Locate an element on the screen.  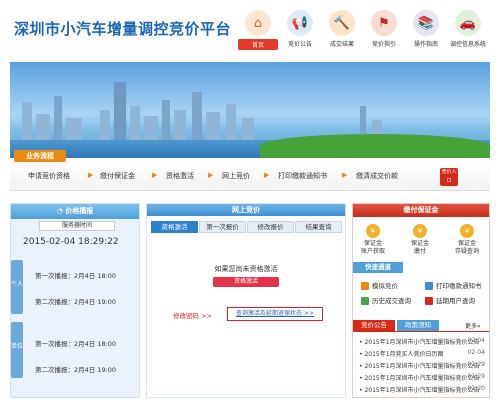
nav-auction-notice: 📢 竞价公告 is located at coordinates (300, 33).